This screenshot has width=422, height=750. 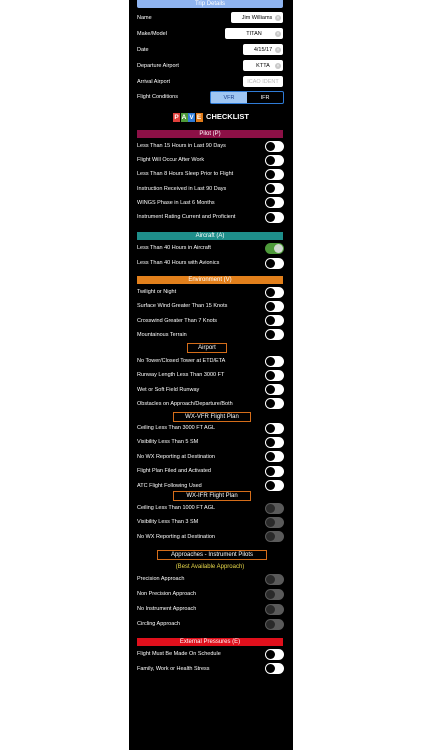 I want to click on checklist-item-label: Family, Work or Health Stress, so click(x=173, y=668).